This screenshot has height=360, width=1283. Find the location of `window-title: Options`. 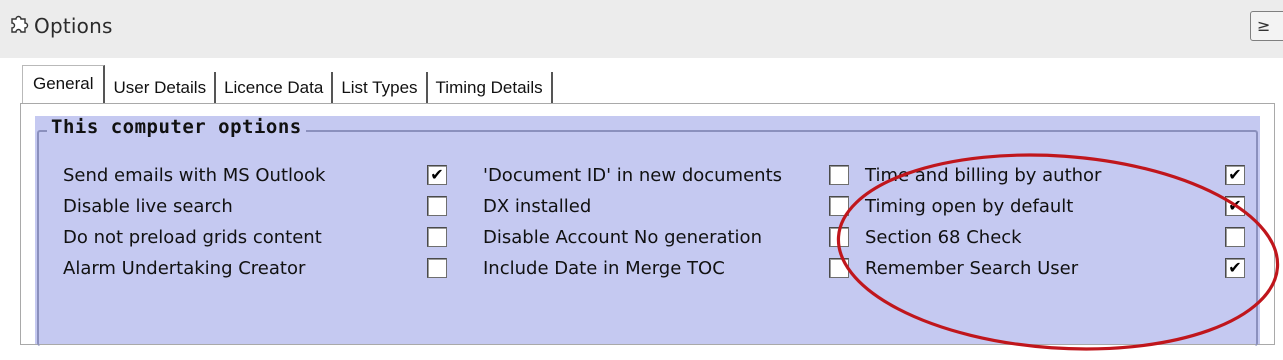

window-title: Options is located at coordinates (73, 26).